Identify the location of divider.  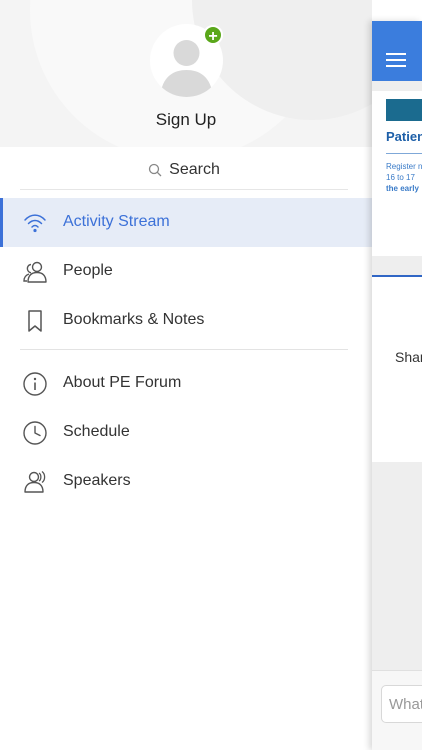
(184, 349).